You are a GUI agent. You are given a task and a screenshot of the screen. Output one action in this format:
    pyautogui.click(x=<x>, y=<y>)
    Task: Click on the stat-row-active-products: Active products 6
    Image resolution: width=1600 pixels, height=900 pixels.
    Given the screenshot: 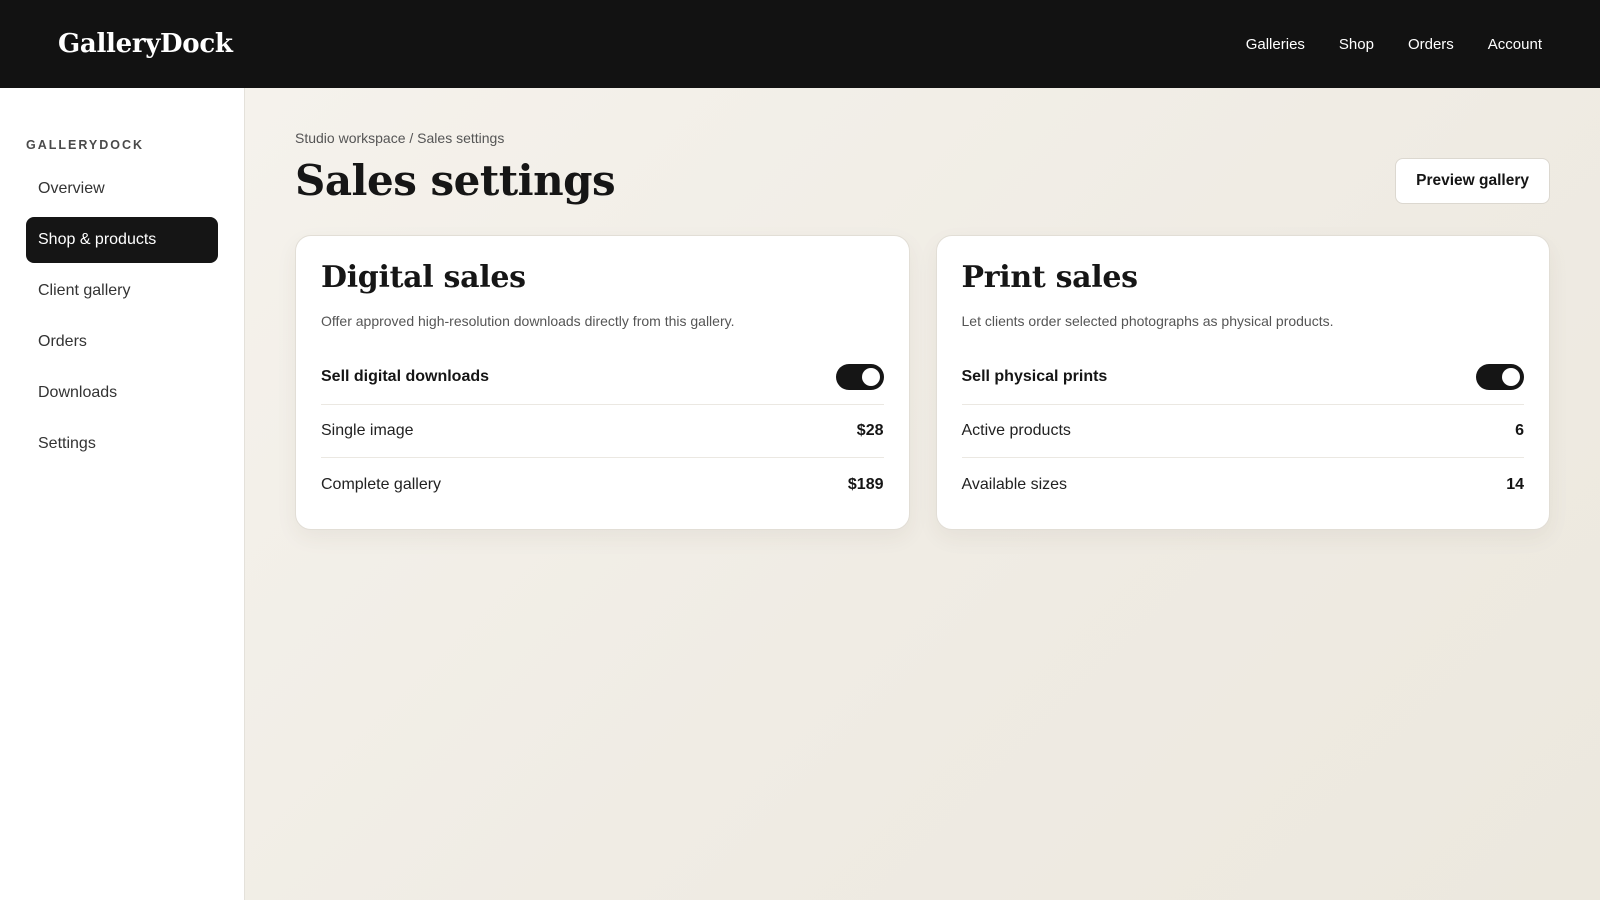 What is the action you would take?
    pyautogui.click(x=1242, y=431)
    